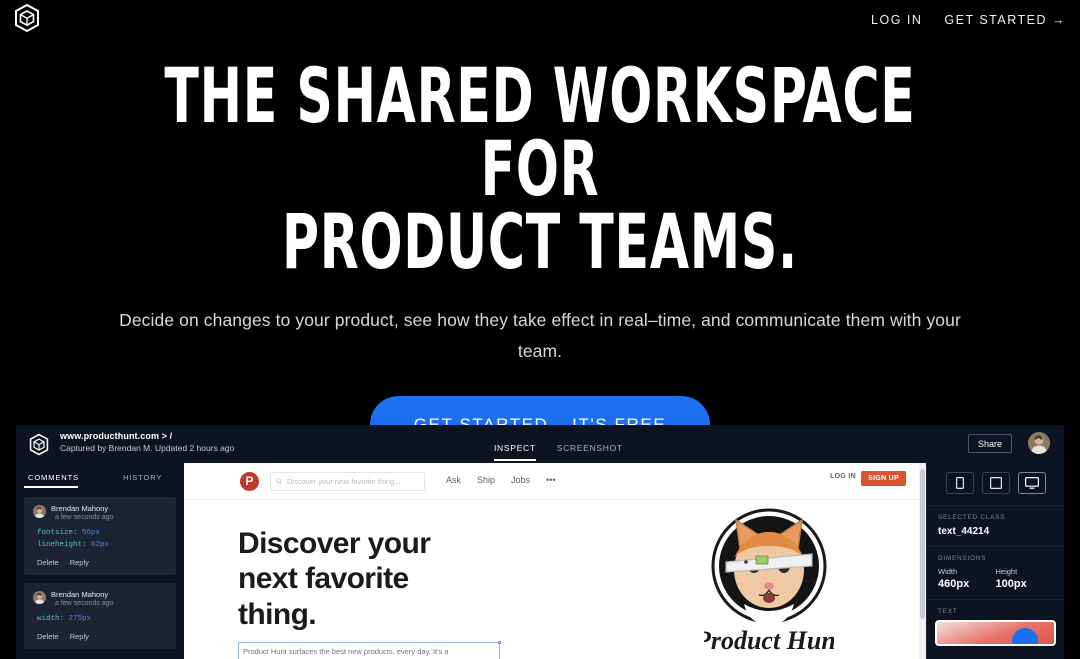 The height and width of the screenshot is (659, 1080). What do you see at coordinates (142, 476) in the screenshot?
I see `tab-history: HISTORY` at bounding box center [142, 476].